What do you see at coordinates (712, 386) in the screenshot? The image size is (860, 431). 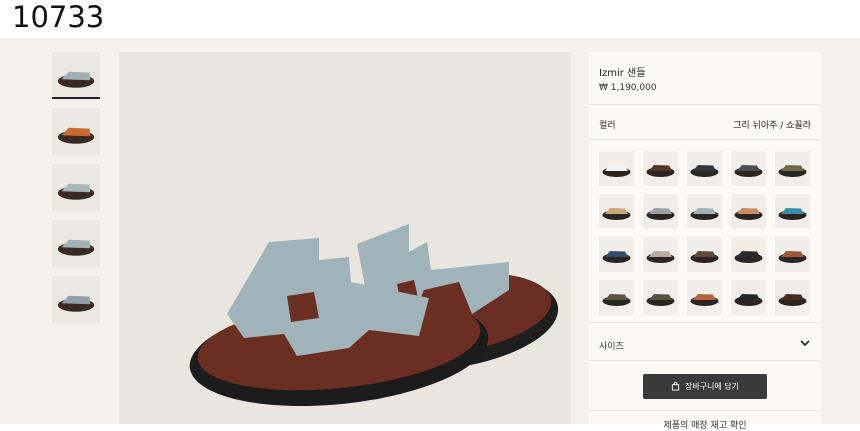 I see `add-to-cart-label: 장바구니에 담기` at bounding box center [712, 386].